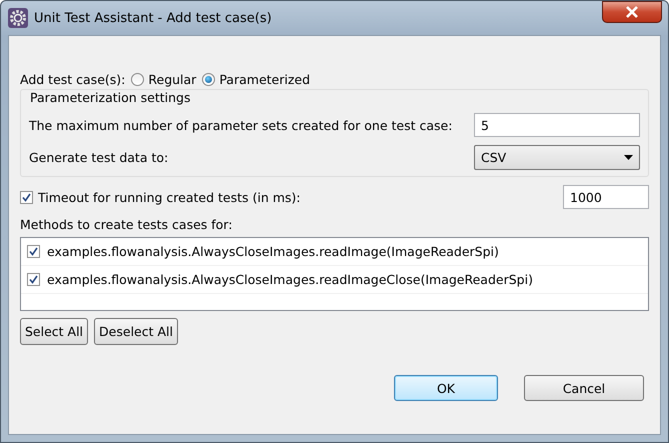 Image resolution: width=669 pixels, height=443 pixels. I want to click on generate-to-label: Generate test data to:, so click(98, 157).